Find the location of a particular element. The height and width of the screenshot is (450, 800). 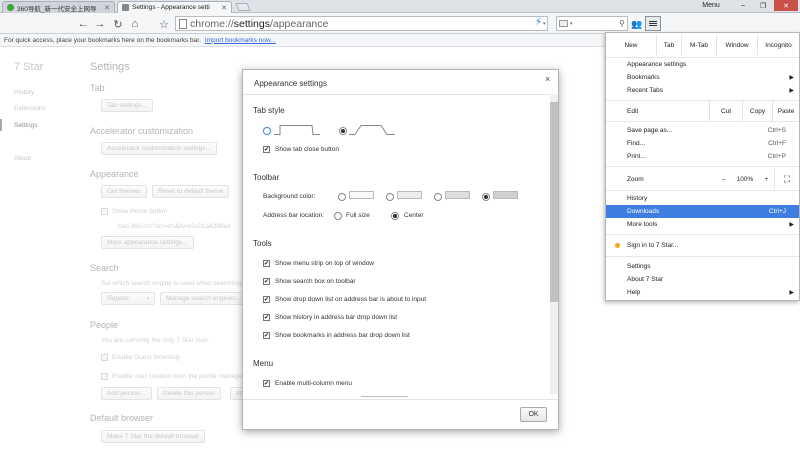

menu-new-tab: Tab is located at coordinates (668, 45).